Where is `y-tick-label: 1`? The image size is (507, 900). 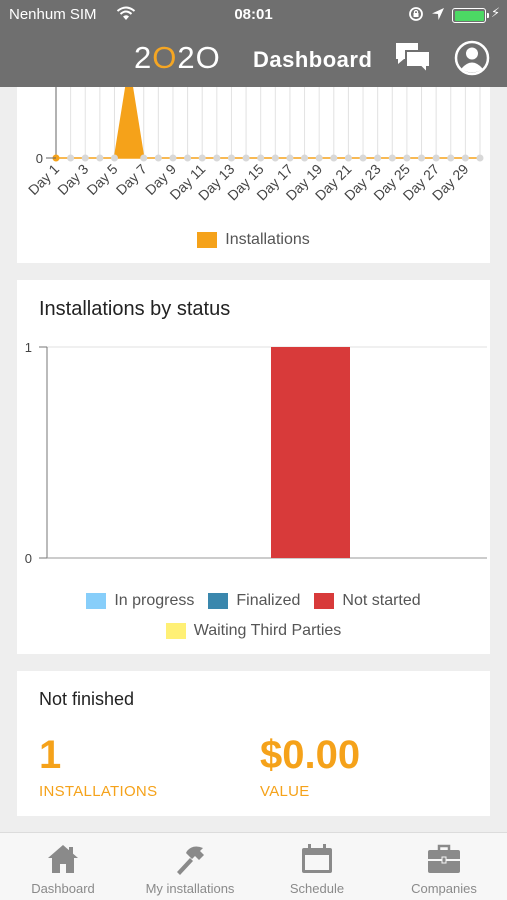 y-tick-label: 1 is located at coordinates (28, 347).